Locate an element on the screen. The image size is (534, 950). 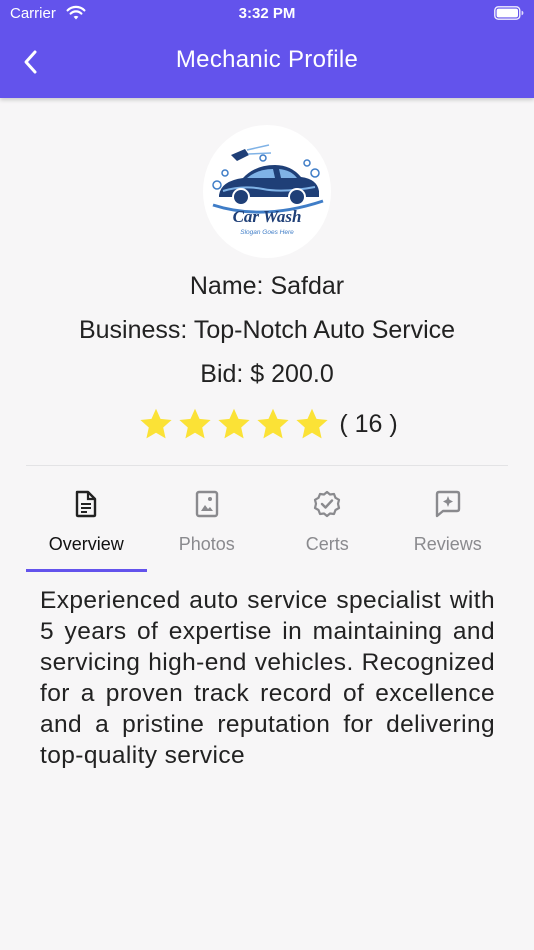
tab-label: Reviews is located at coordinates (447, 544).